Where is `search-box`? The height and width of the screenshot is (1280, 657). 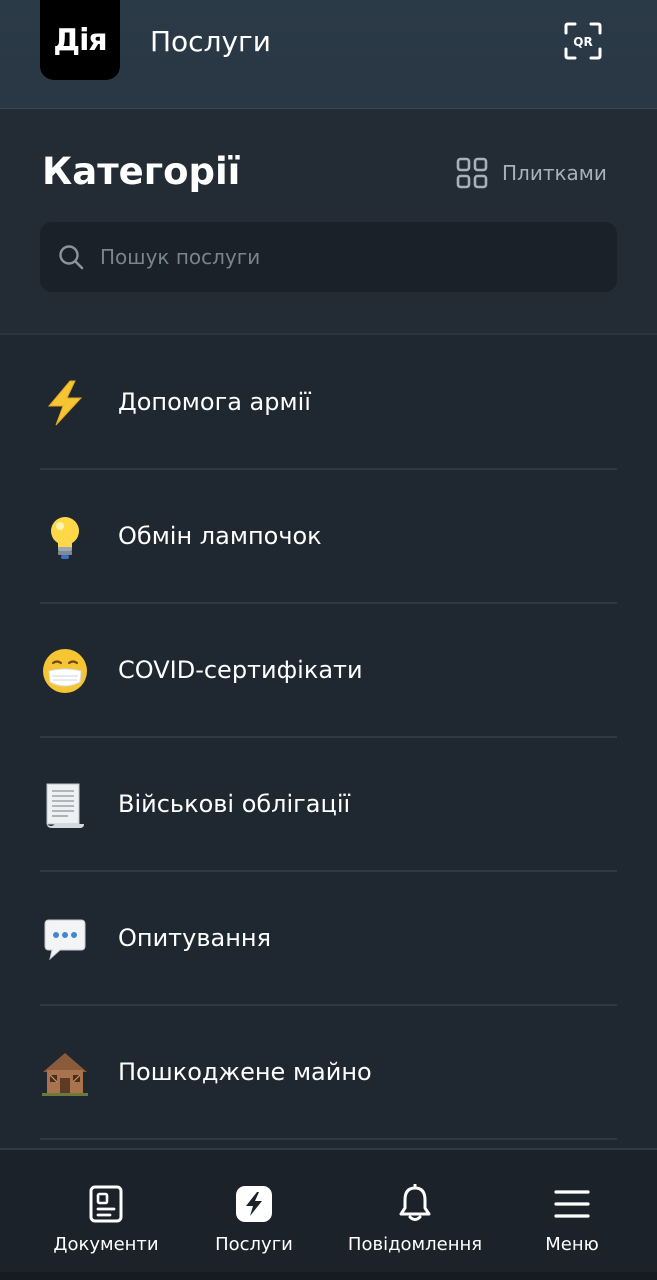 search-box is located at coordinates (328, 257).